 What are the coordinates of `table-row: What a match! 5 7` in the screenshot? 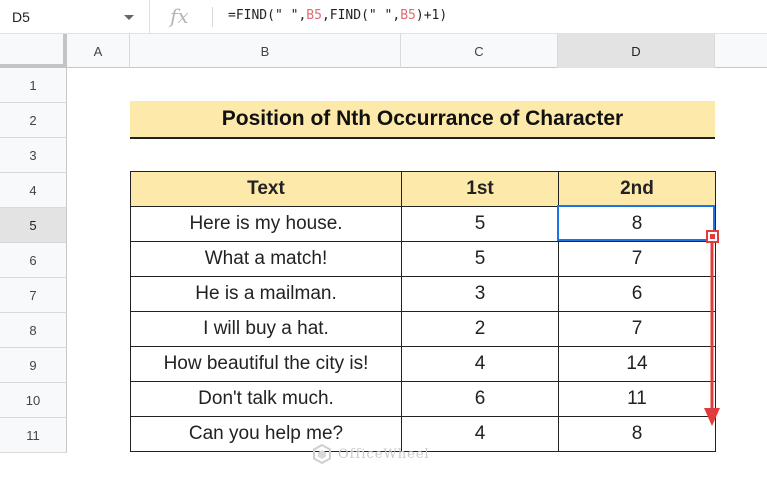 It's located at (423, 259).